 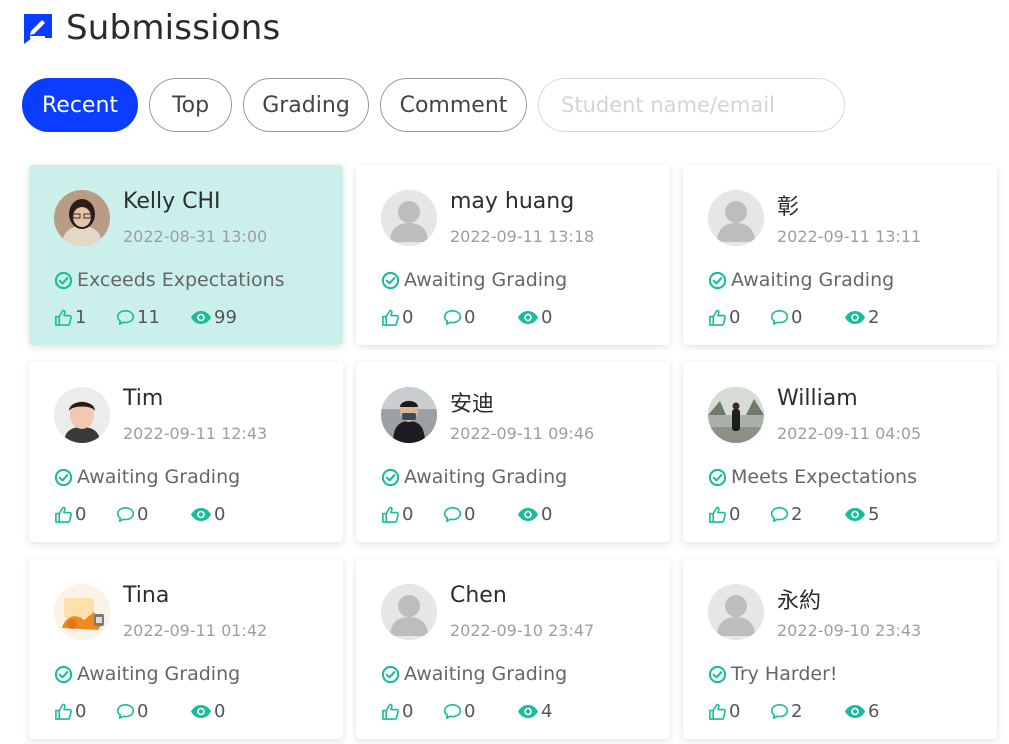 I want to click on tab-comment: Comment, so click(x=453, y=105).